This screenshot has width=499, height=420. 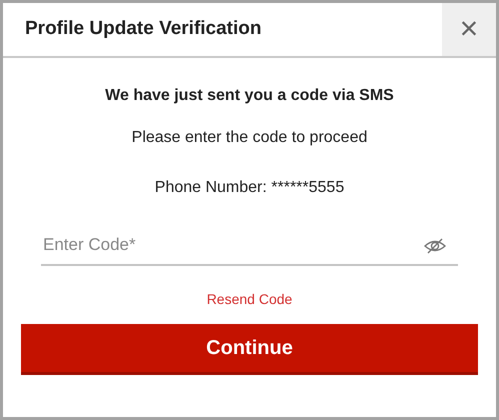 I want to click on resend-code-link: Resend Code, so click(x=249, y=298).